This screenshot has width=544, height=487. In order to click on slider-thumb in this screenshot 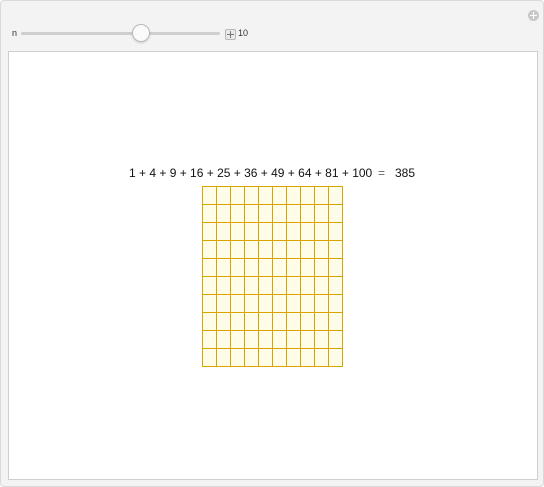, I will do `click(141, 33)`.